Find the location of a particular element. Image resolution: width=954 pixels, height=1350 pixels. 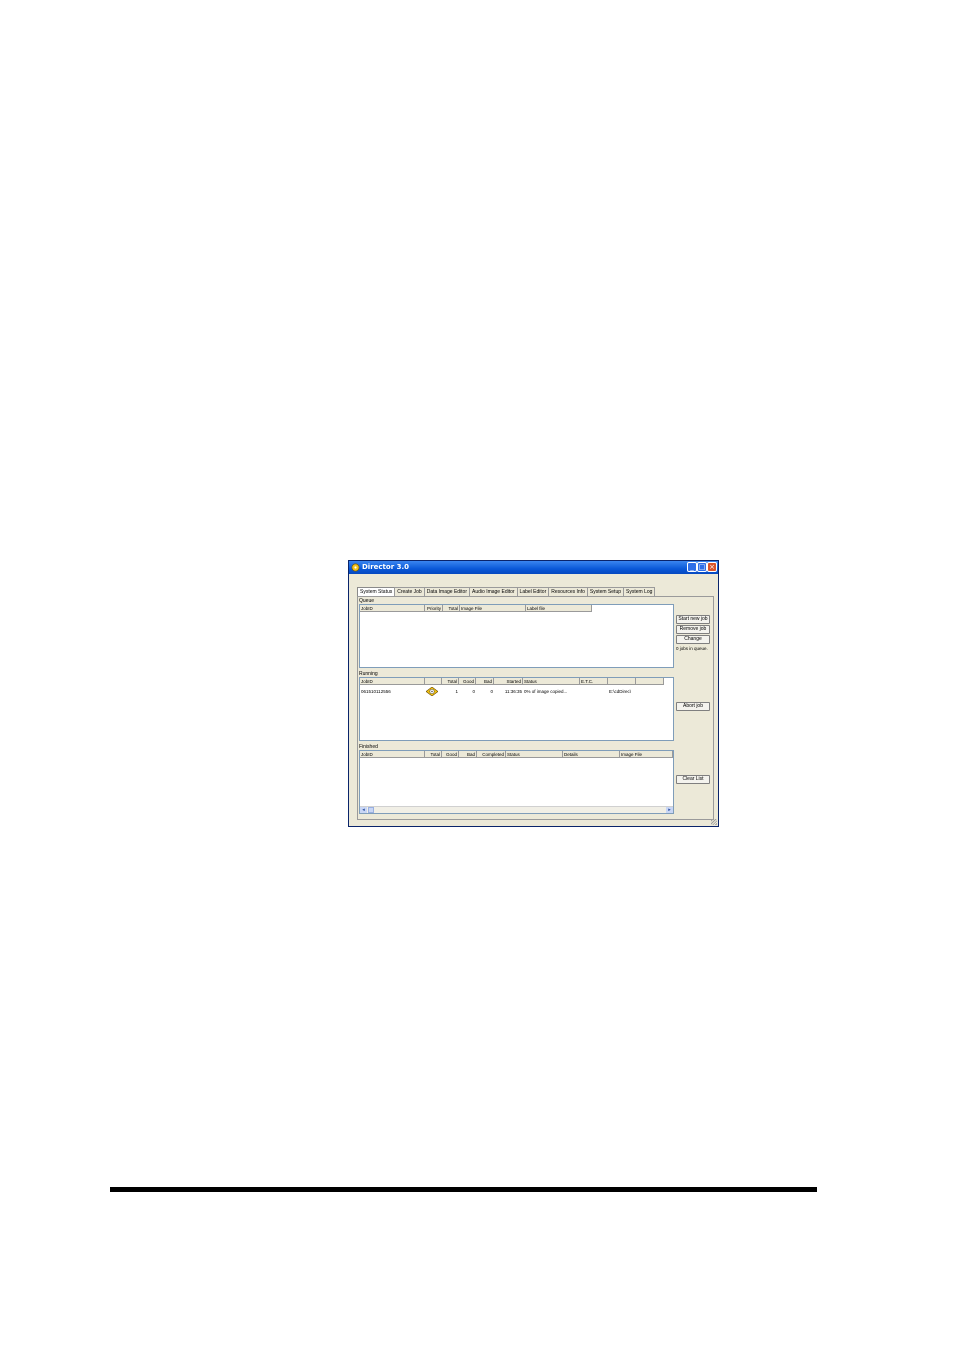

window-title: Director 3.0 is located at coordinates (386, 567).